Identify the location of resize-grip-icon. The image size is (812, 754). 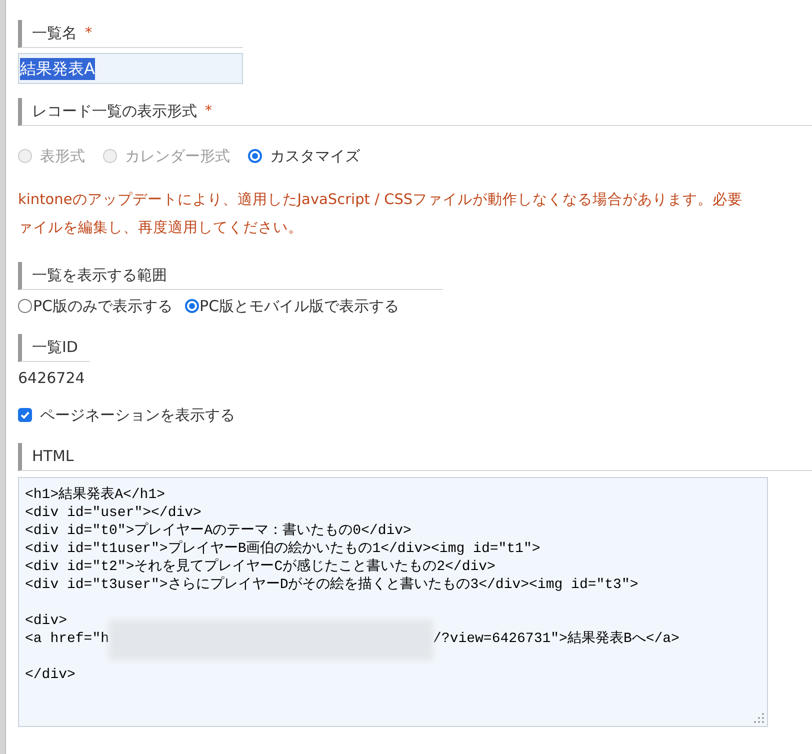
(759, 718).